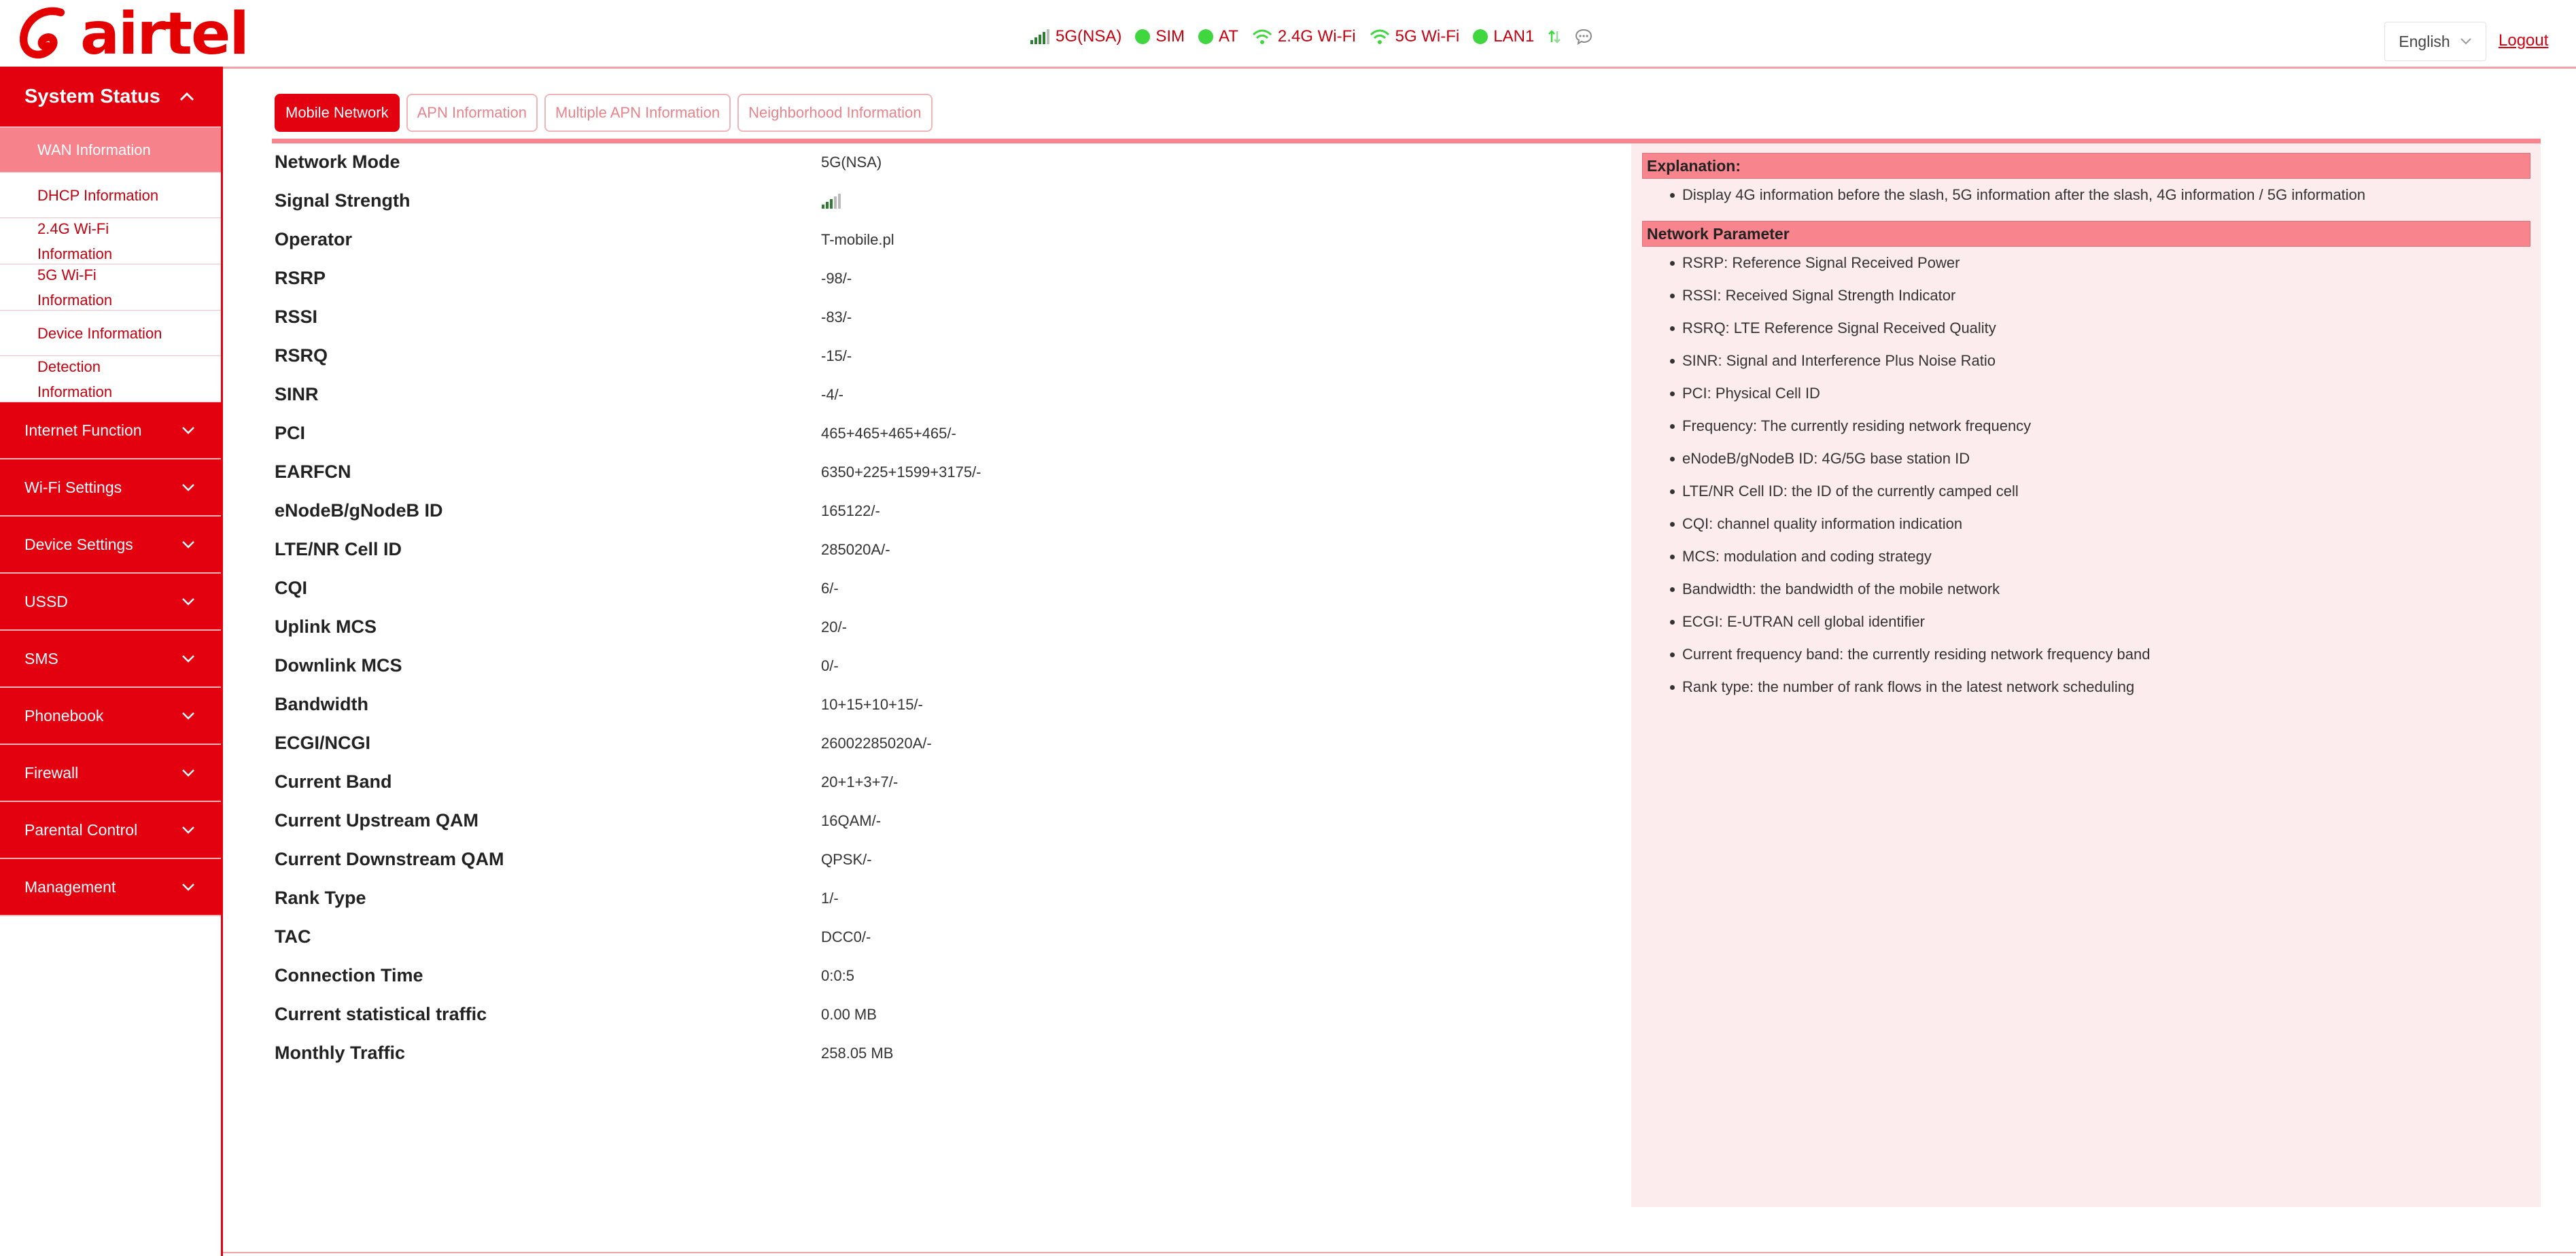 The width and height of the screenshot is (2576, 1256). What do you see at coordinates (901, 472) in the screenshot?
I see `info-value: 6350+225+1599+3175/-` at bounding box center [901, 472].